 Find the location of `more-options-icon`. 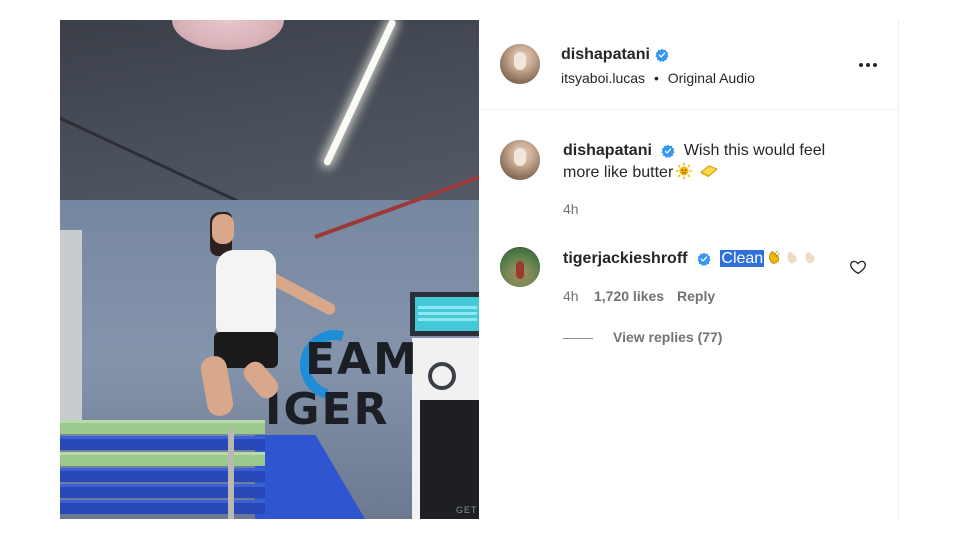

more-options-icon is located at coordinates (868, 65).